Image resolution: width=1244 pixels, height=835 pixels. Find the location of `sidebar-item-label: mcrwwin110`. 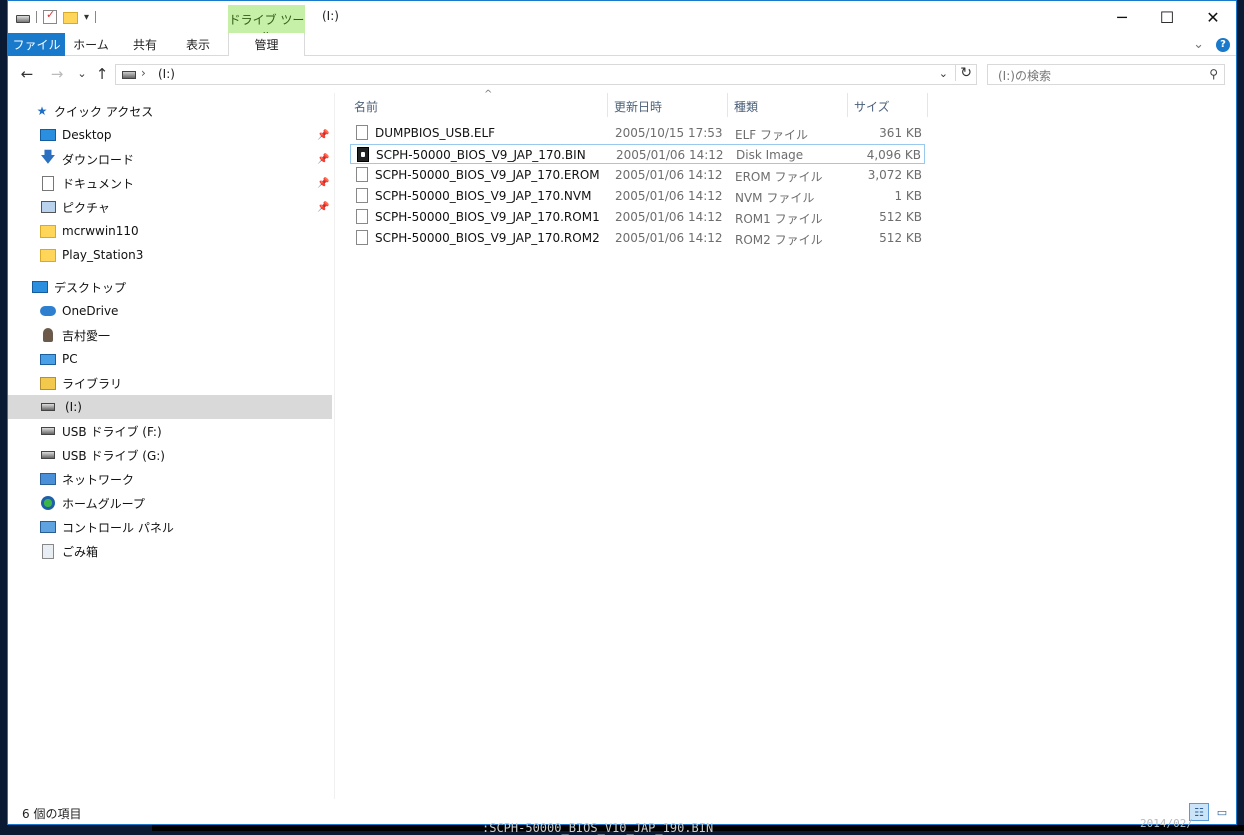

sidebar-item-label: mcrwwin110 is located at coordinates (100, 231).